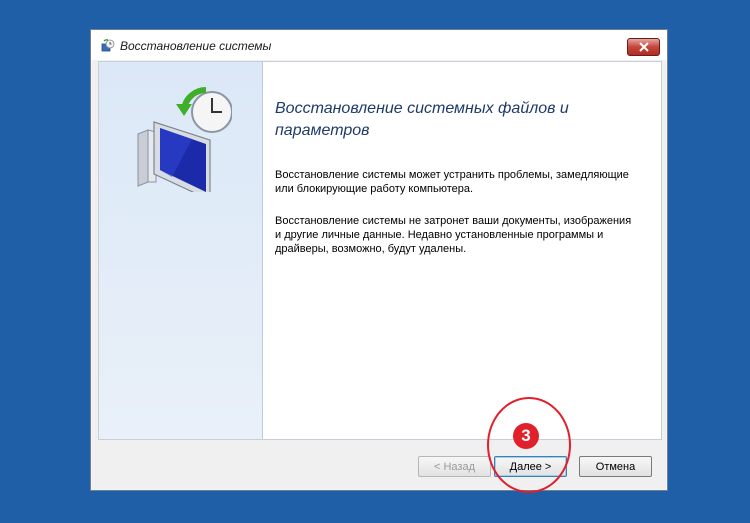 This screenshot has width=750, height=523. I want to click on annotation-step-badge: 3, so click(526, 436).